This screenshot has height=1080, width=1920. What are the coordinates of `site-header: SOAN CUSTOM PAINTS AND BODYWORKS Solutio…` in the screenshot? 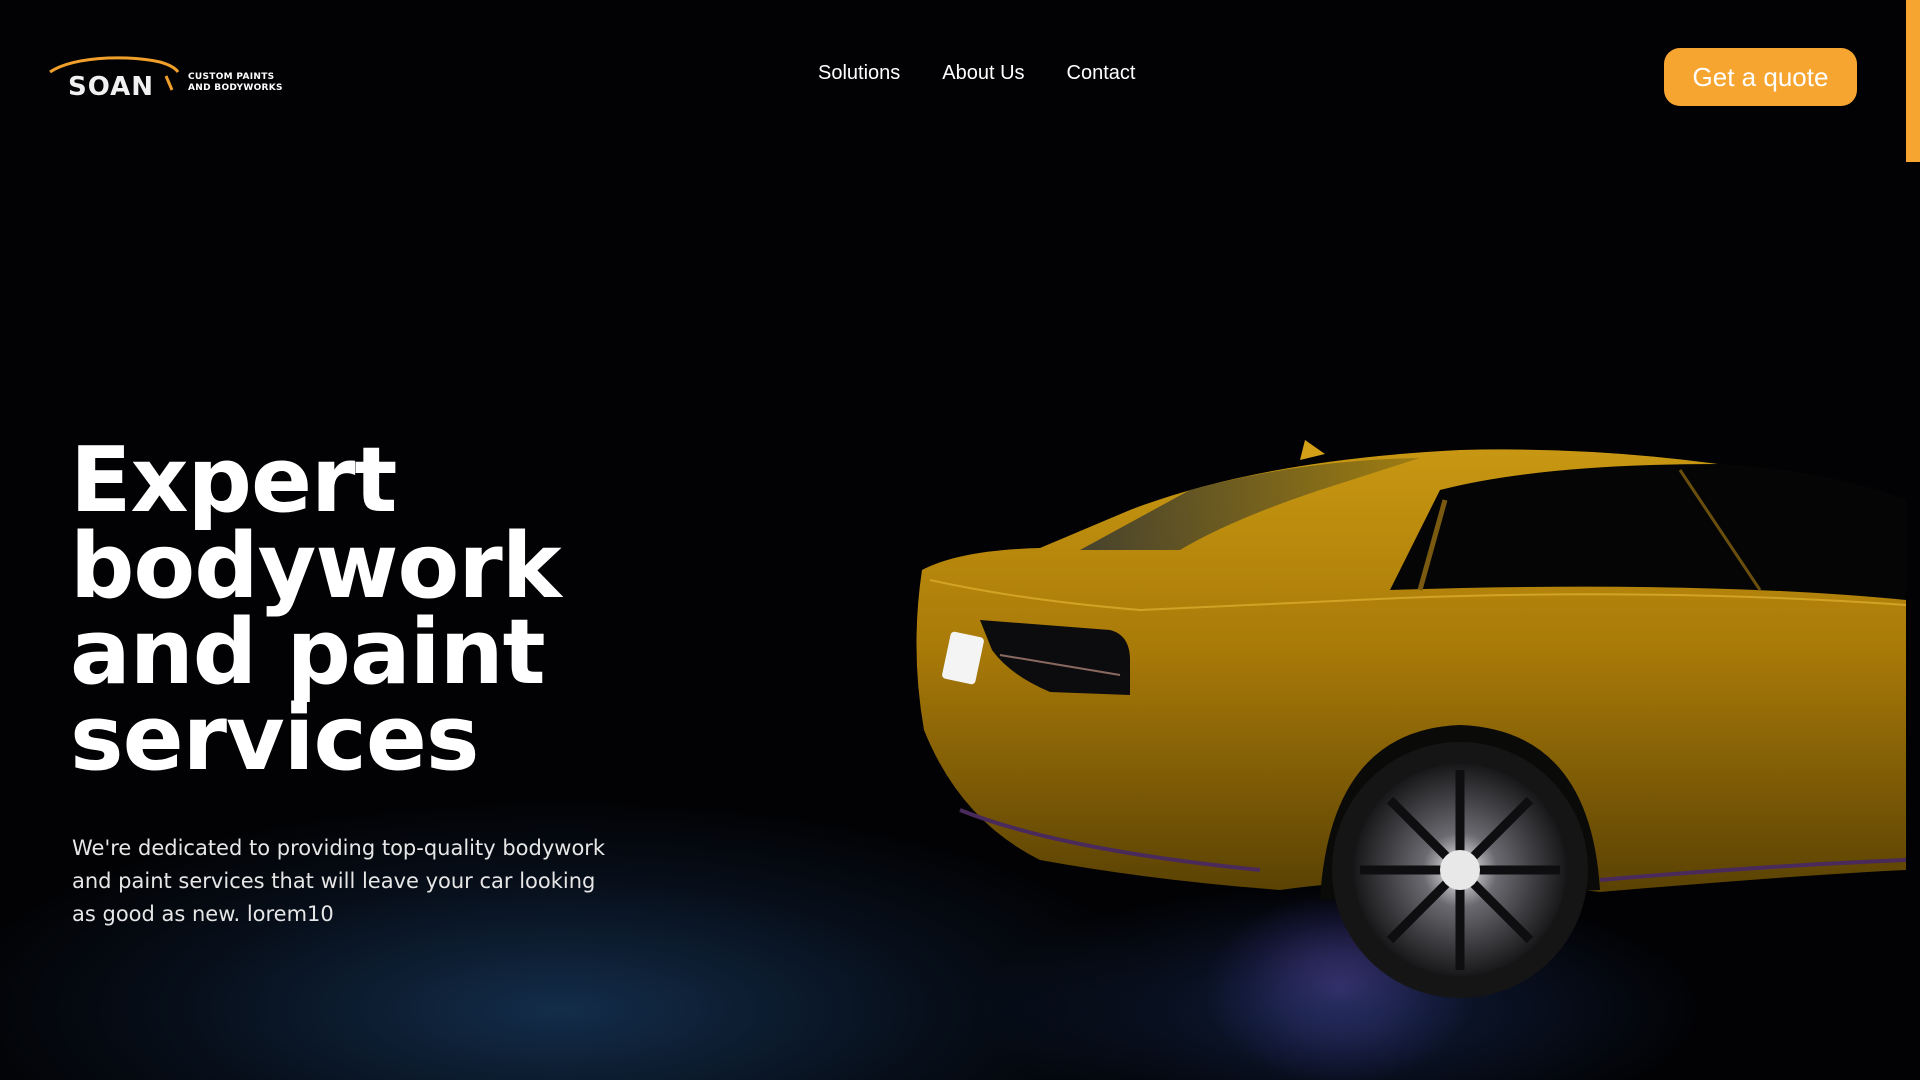 It's located at (960, 80).